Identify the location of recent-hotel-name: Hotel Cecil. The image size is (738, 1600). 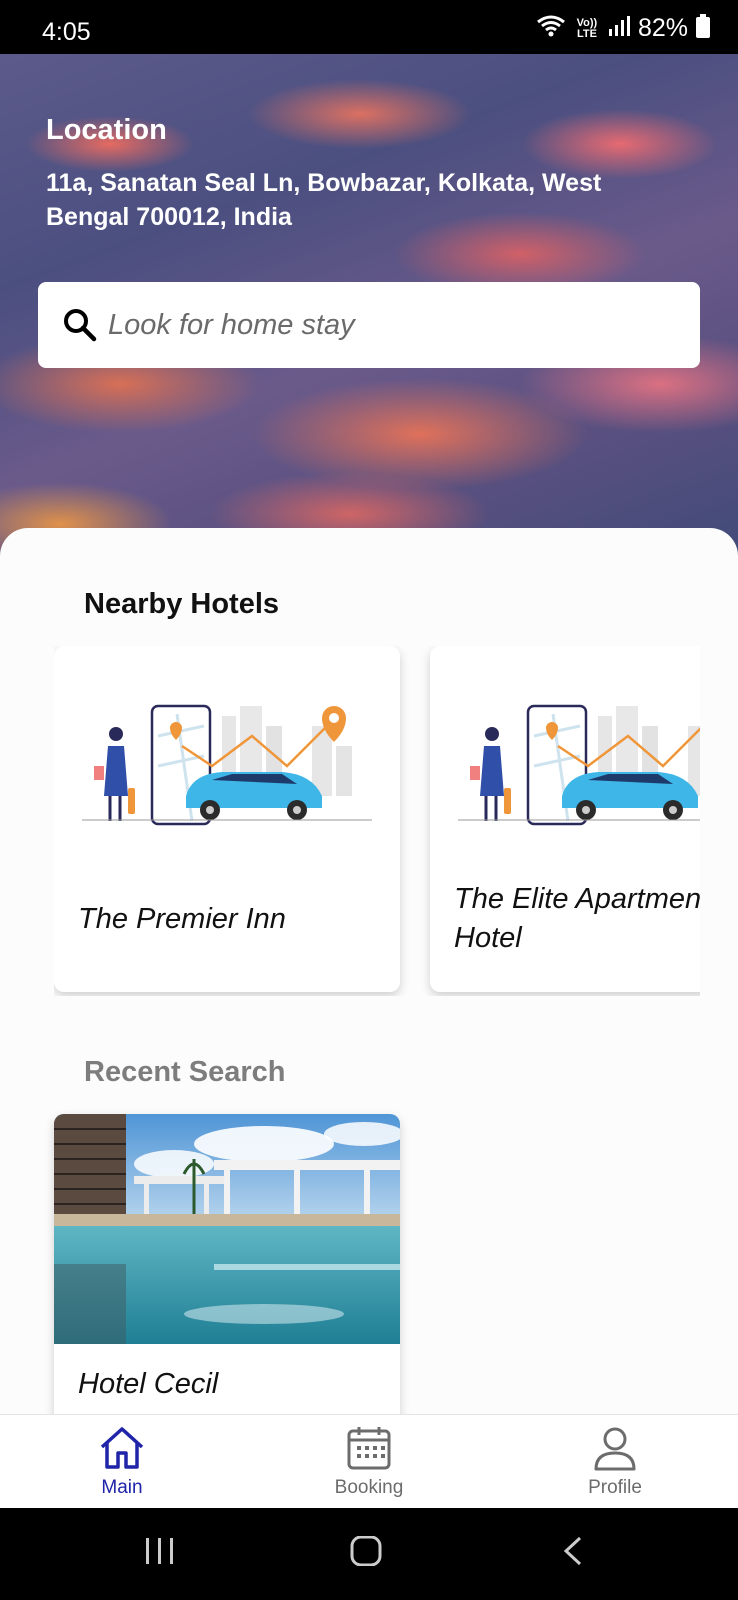
(148, 1384).